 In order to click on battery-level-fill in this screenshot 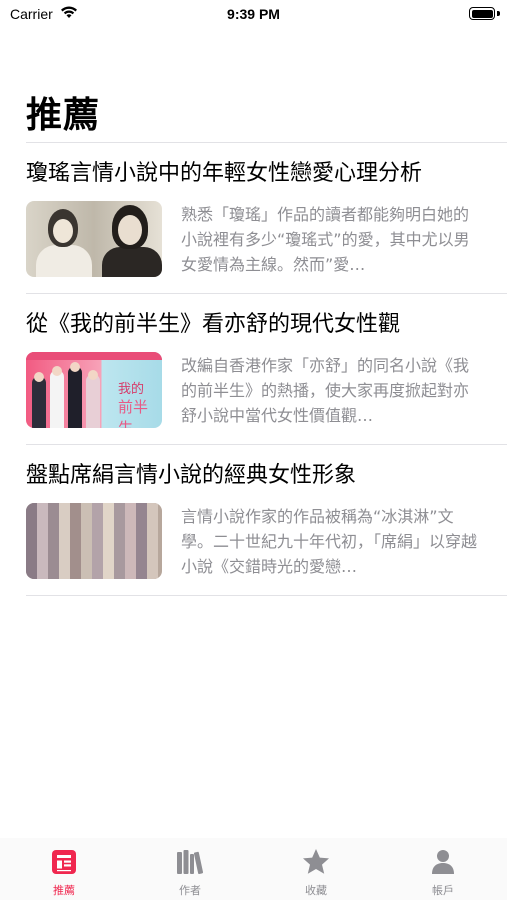, I will do `click(482, 13)`.